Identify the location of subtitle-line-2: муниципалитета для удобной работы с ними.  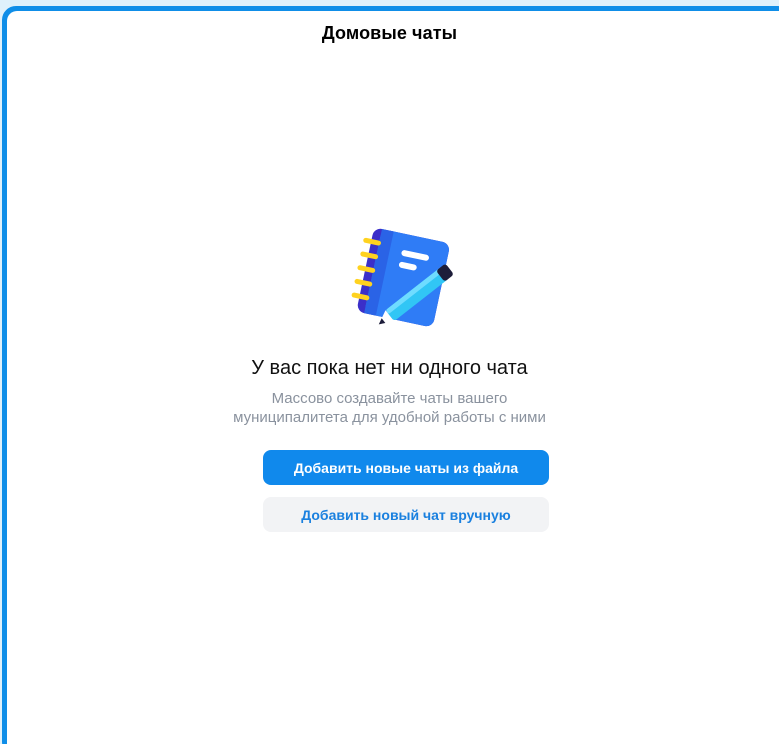
(389, 417).